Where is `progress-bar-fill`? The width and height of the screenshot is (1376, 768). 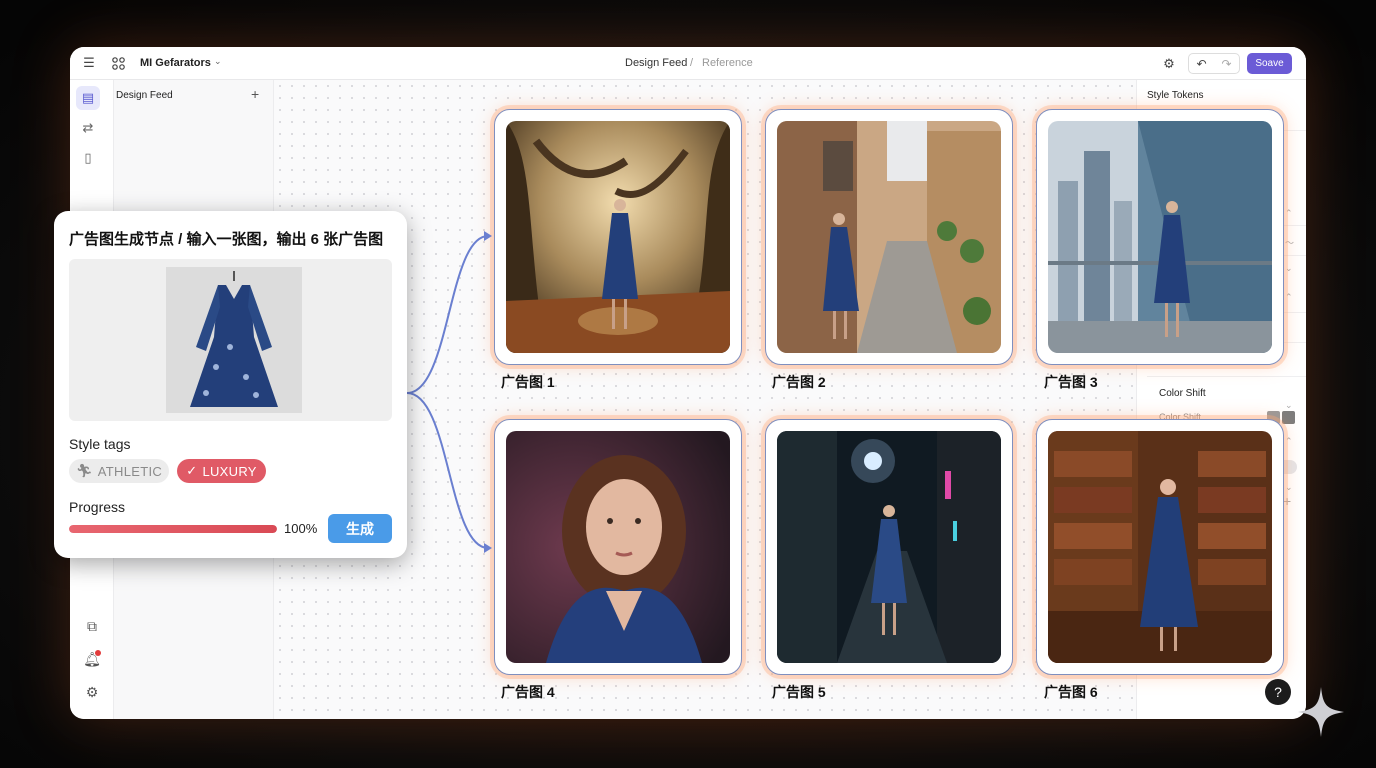 progress-bar-fill is located at coordinates (173, 529).